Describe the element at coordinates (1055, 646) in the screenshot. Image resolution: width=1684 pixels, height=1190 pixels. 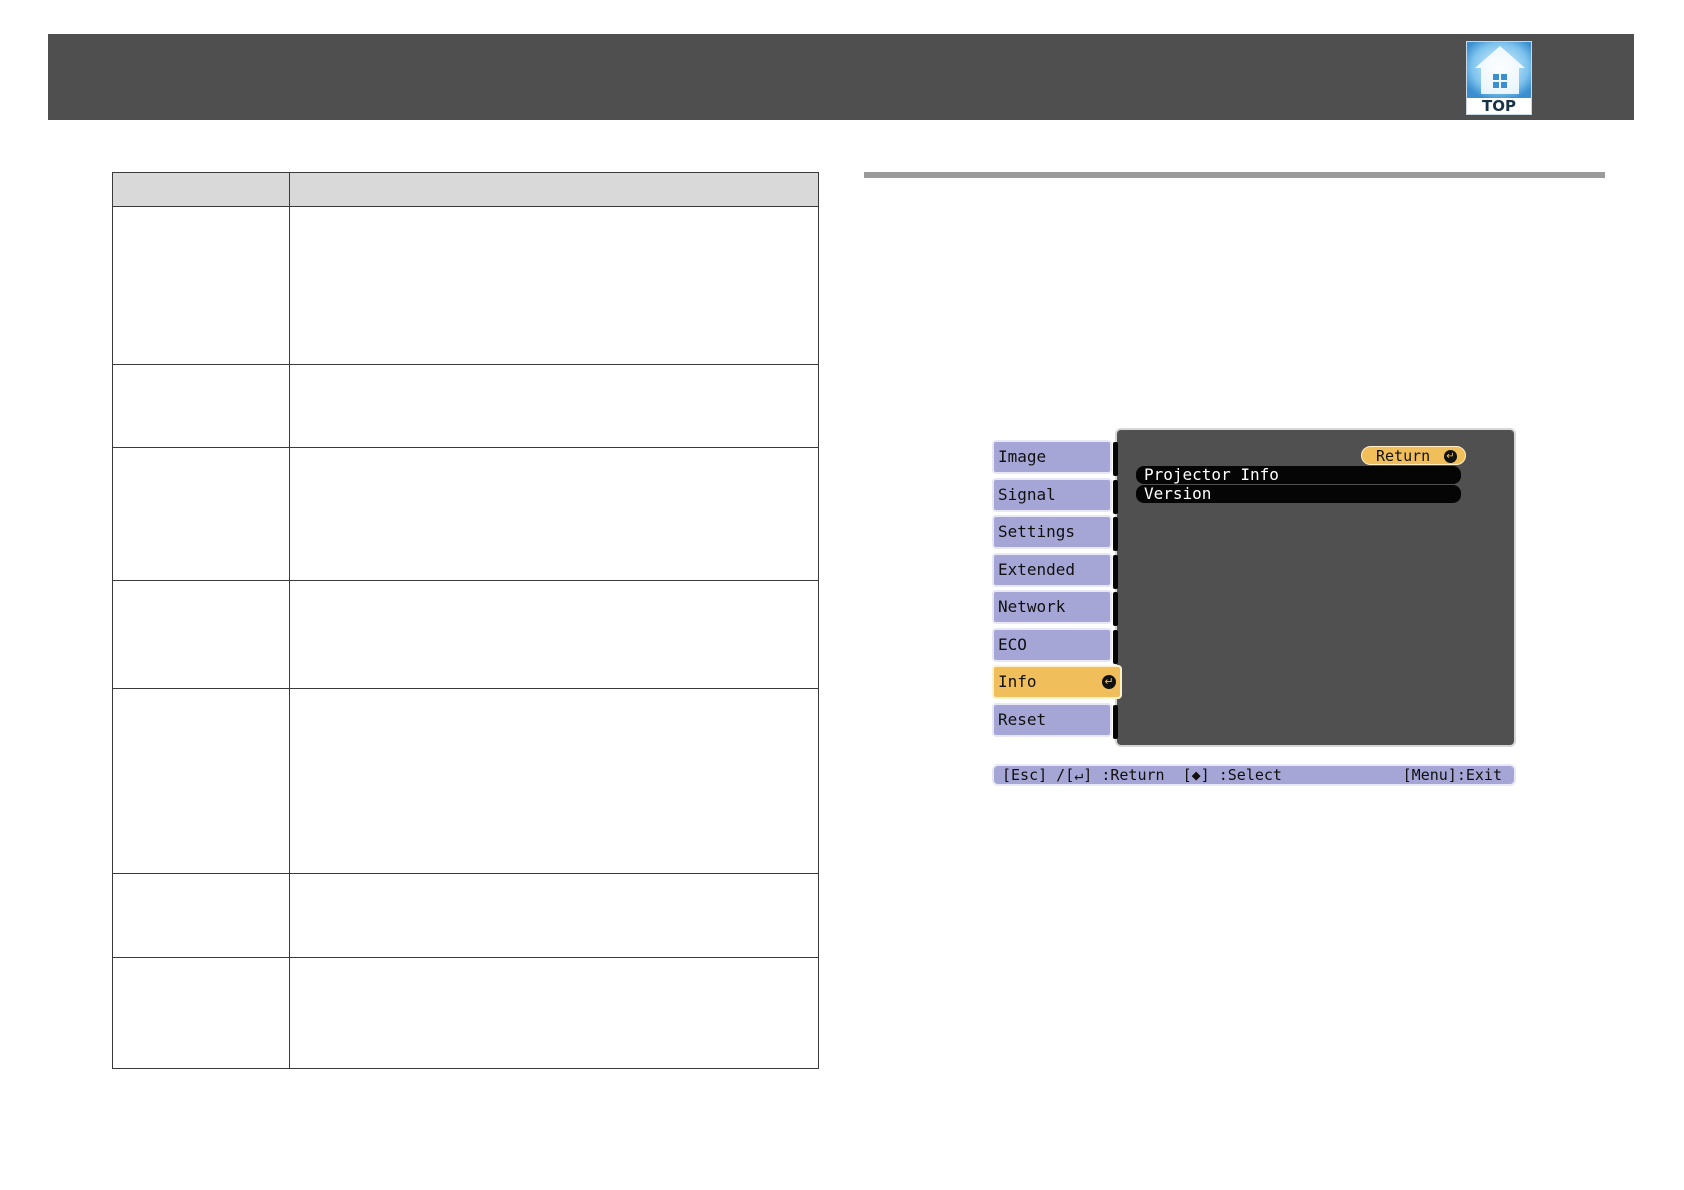
I see `sidebar-item-eco: ECO` at that location.